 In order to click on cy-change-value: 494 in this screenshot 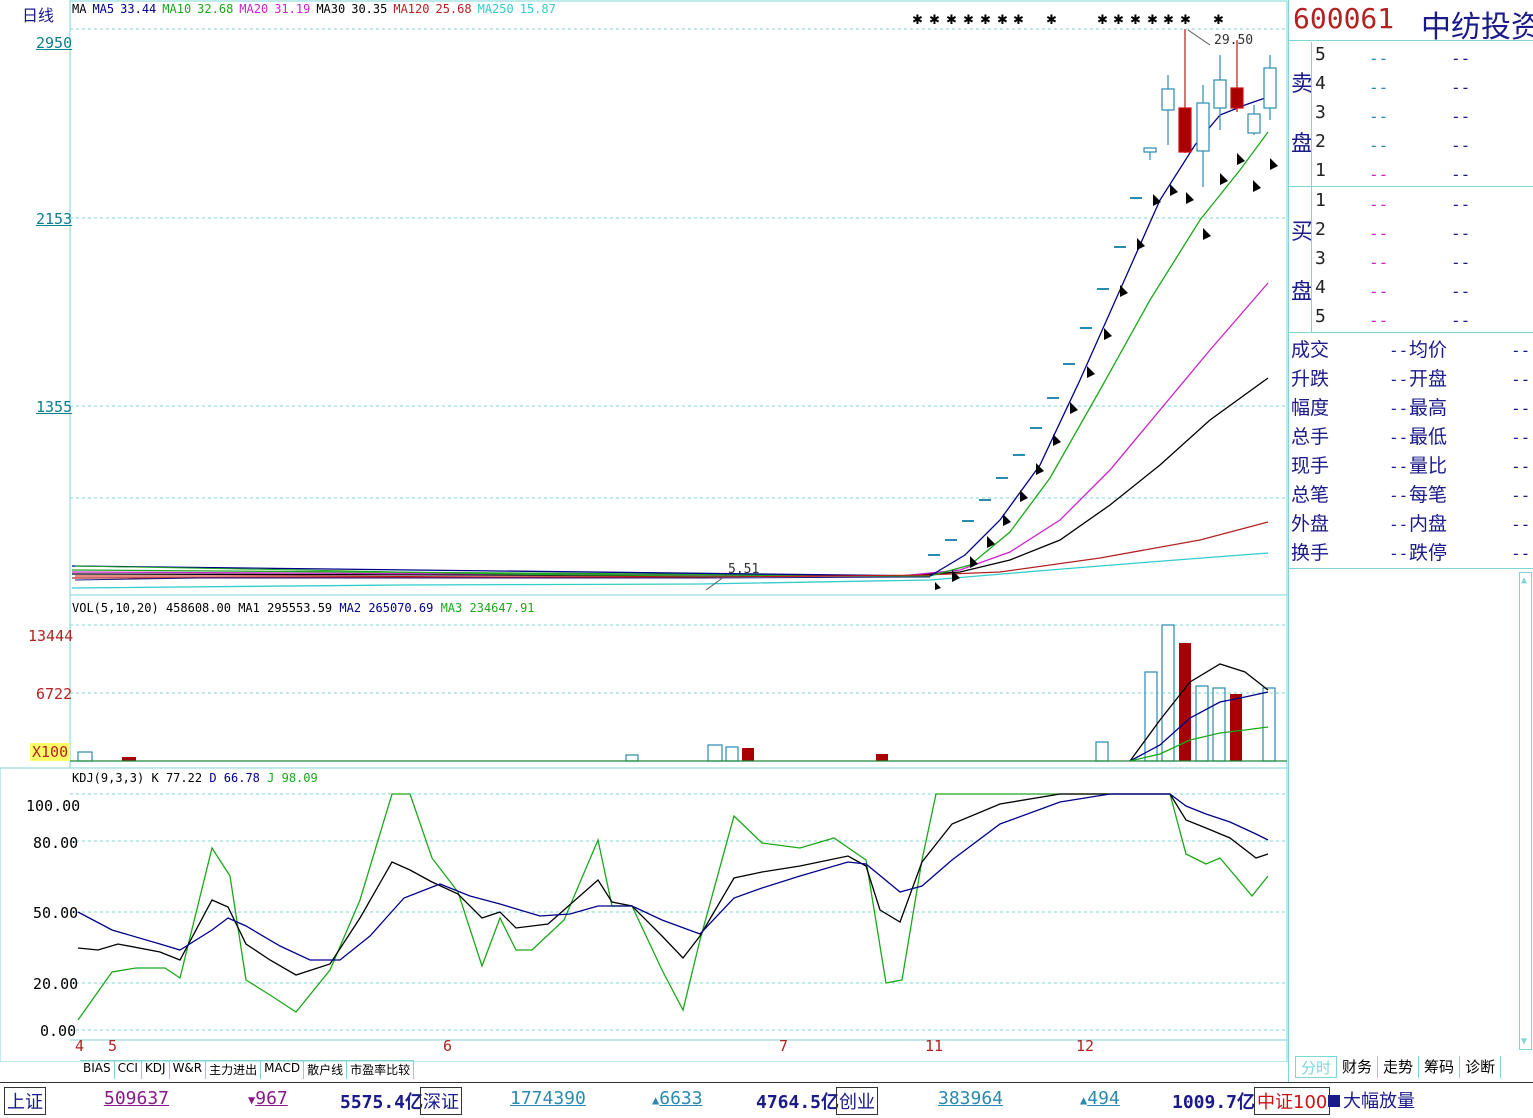, I will do `click(1103, 1098)`.